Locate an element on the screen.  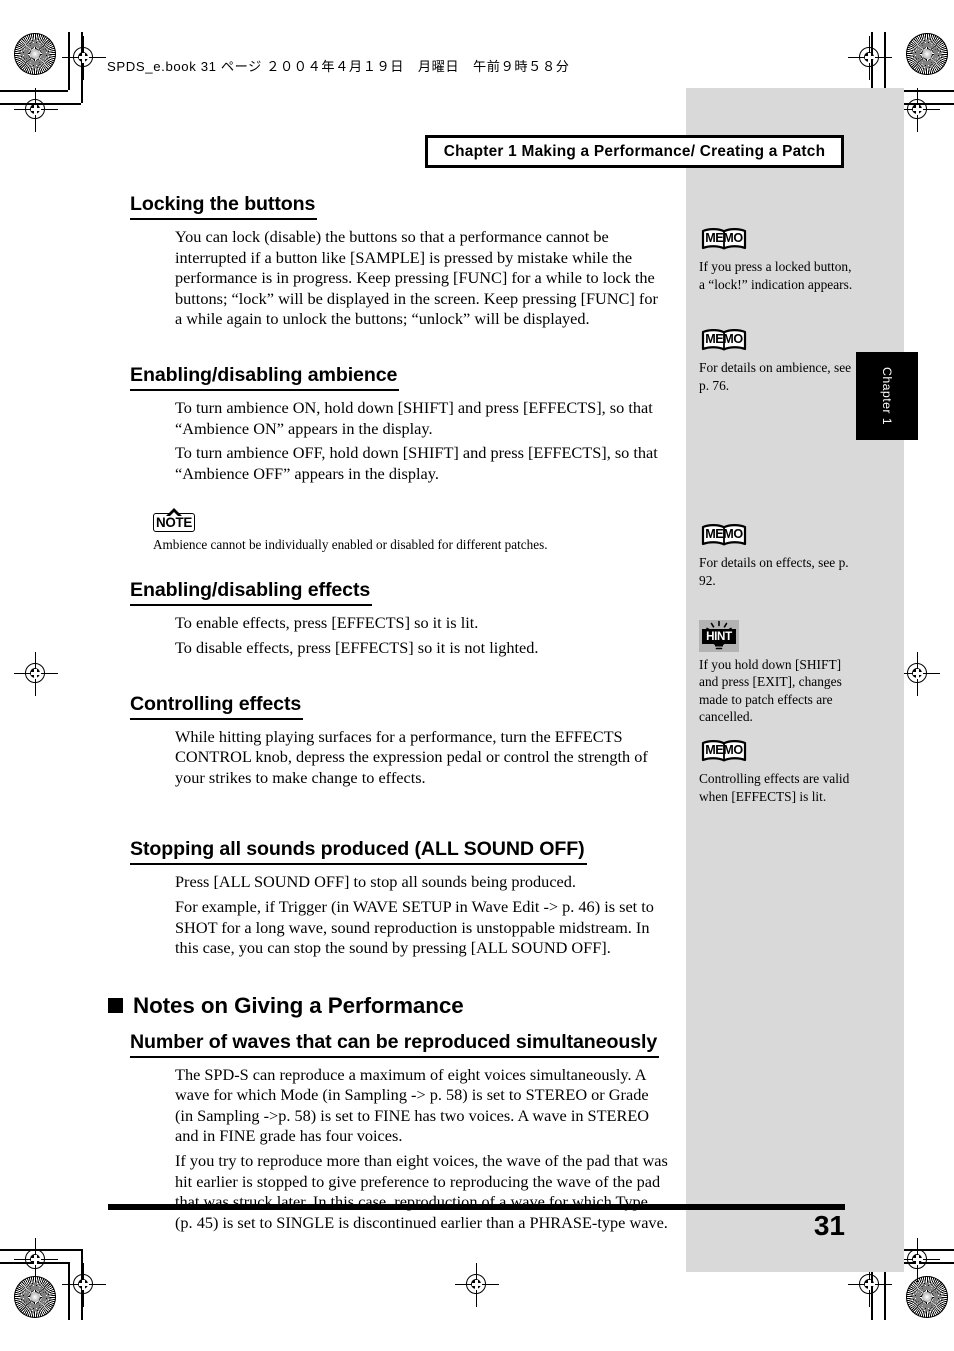
major-heading-text: Notes on Giving a Performance is located at coordinates (298, 1005).